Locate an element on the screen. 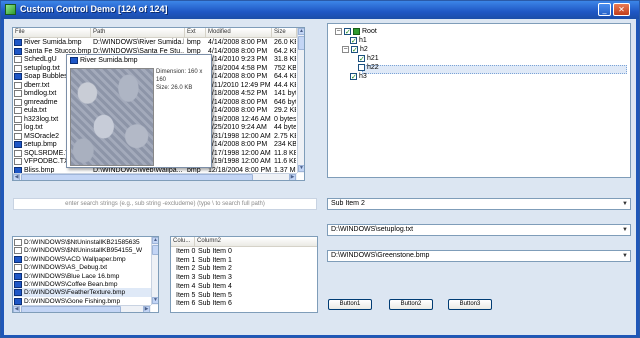 Image resolution: width=640 pixels, height=338 pixels. sub-item-cell: Sub Item 3 is located at coordinates (215, 278).